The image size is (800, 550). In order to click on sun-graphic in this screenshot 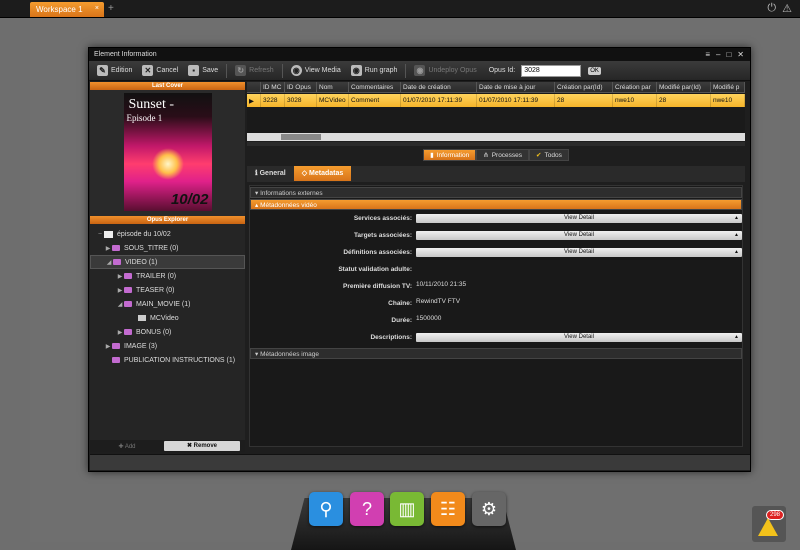, I will do `click(167, 164)`.